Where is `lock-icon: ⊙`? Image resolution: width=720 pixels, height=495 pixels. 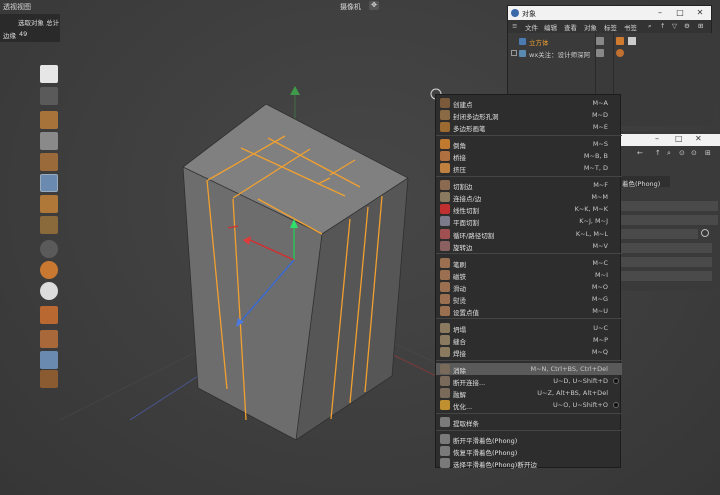 lock-icon: ⊙ is located at coordinates (682, 153).